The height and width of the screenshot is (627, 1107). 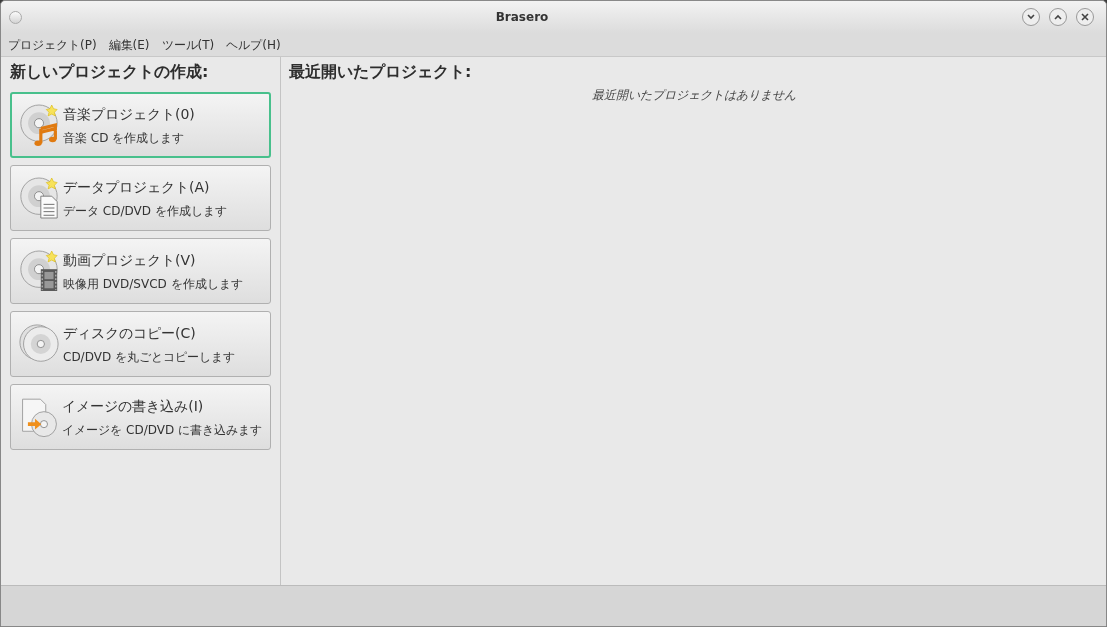 I want to click on empty-message: 最近開いたプロジェクトはありません, so click(x=693, y=95).